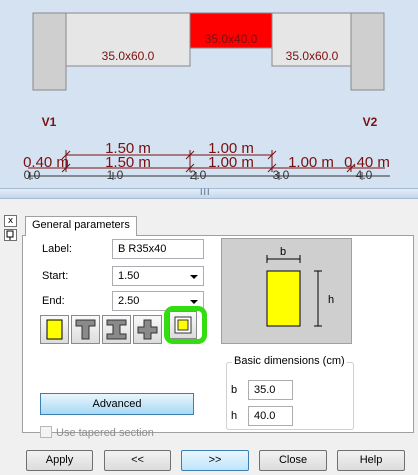  I want to click on use-tapered-section-checkbox: Use tapered section, so click(97, 432).